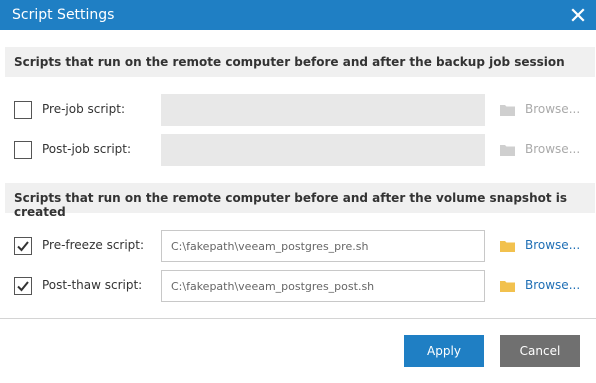 The image size is (596, 383). What do you see at coordinates (323, 246) in the screenshot?
I see `pre-freeze-path-field: C:\fakepath\veeam_postgres_pre.sh` at bounding box center [323, 246].